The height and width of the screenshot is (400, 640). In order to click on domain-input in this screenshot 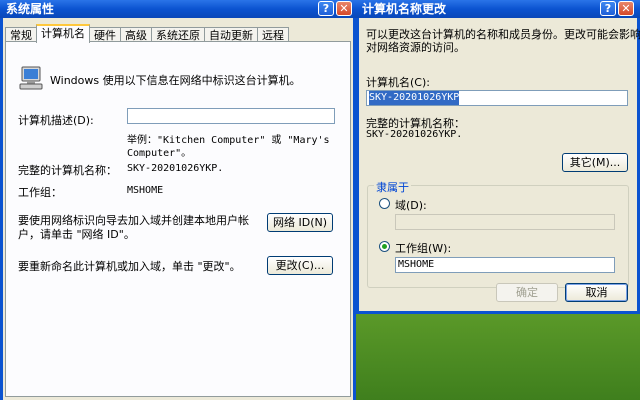, I will do `click(505, 222)`.